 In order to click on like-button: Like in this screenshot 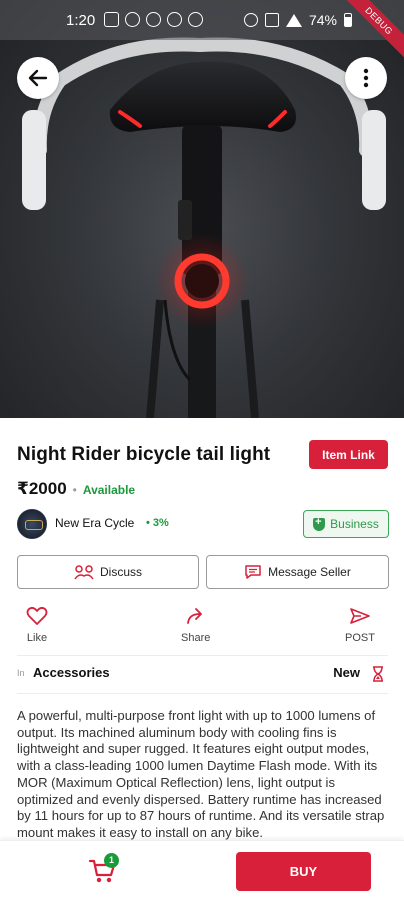, I will do `click(37, 625)`.